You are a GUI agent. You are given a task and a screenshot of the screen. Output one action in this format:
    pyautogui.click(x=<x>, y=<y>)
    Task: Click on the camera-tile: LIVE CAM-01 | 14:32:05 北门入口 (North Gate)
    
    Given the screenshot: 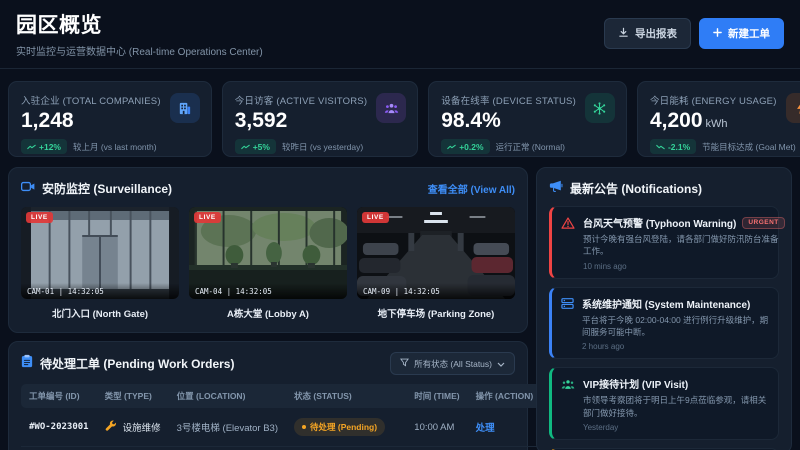 What is the action you would take?
    pyautogui.click(x=100, y=263)
    